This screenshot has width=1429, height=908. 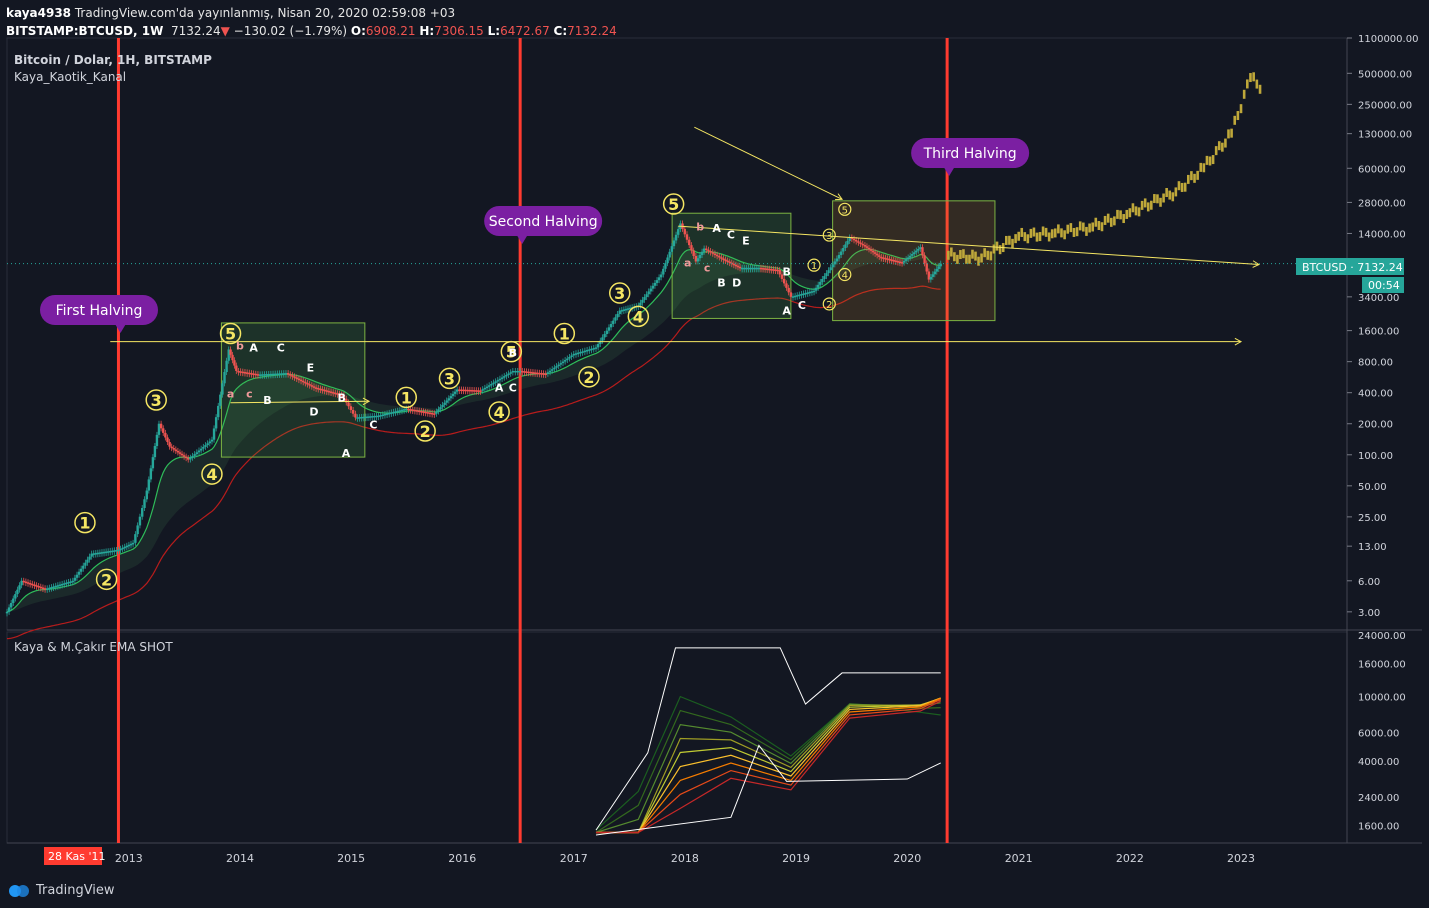 I want to click on halving-label-tail, so click(x=949, y=171).